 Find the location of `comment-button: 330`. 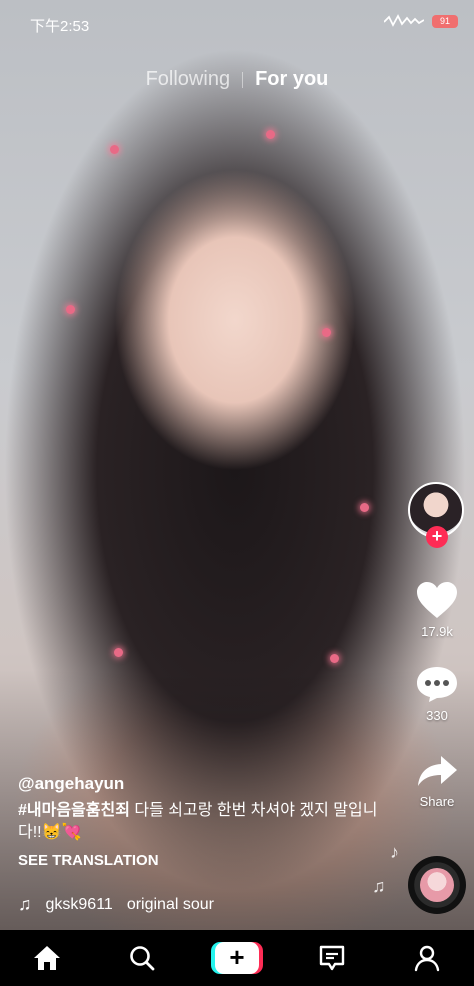

comment-button: 330 is located at coordinates (437, 693).